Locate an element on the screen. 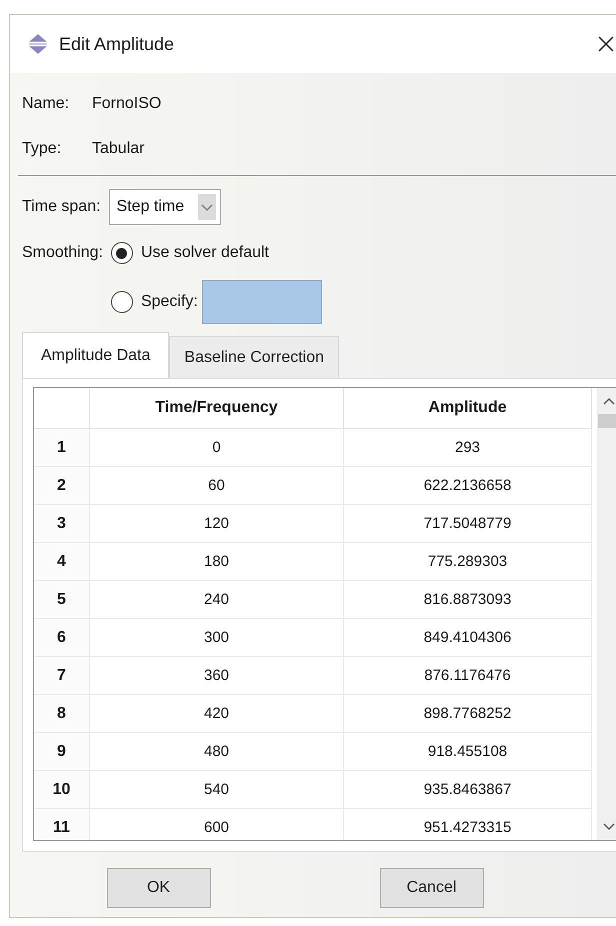 The height and width of the screenshot is (926, 616). row-number: 1 is located at coordinates (62, 448).